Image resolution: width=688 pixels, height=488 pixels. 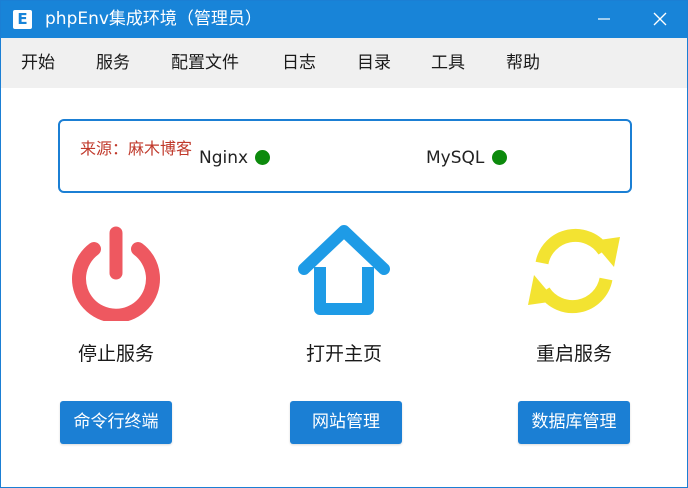 I want to click on mysql-label: MySQL, so click(x=455, y=158).